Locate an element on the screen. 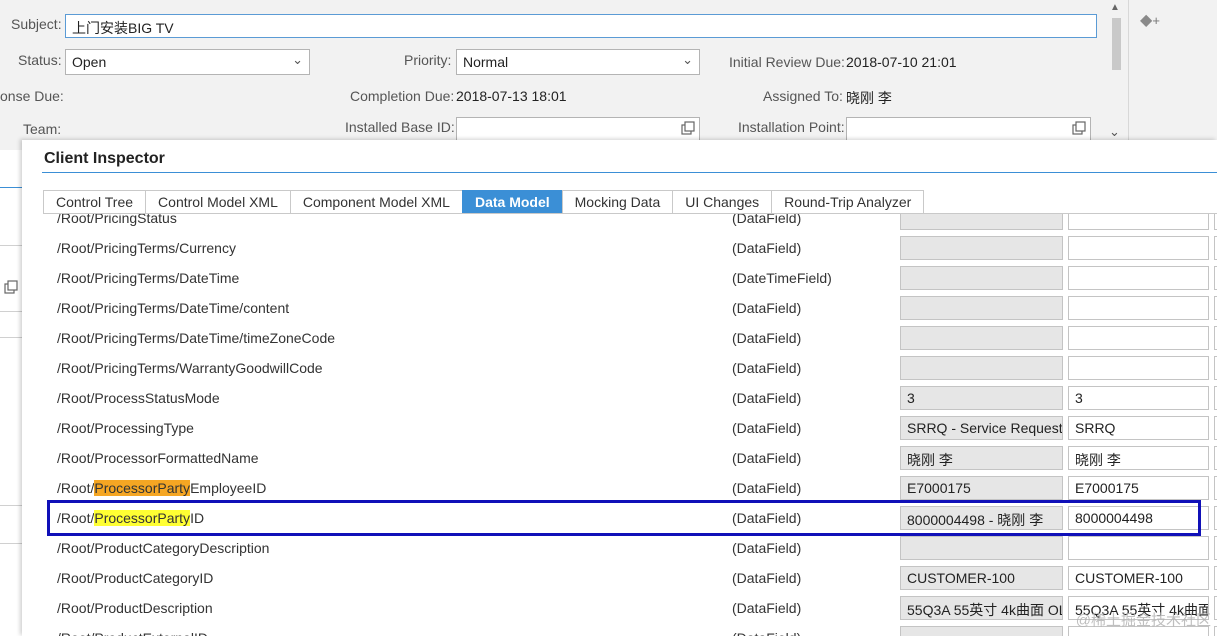 Image resolution: width=1217 pixels, height=636 pixels. field-path: /Root/ProductDescription is located at coordinates (135, 608).